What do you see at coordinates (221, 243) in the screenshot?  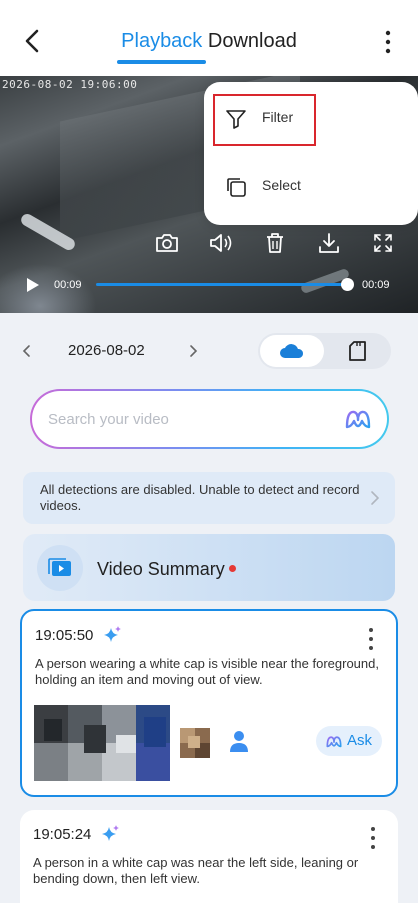 I see `speaker-icon` at bounding box center [221, 243].